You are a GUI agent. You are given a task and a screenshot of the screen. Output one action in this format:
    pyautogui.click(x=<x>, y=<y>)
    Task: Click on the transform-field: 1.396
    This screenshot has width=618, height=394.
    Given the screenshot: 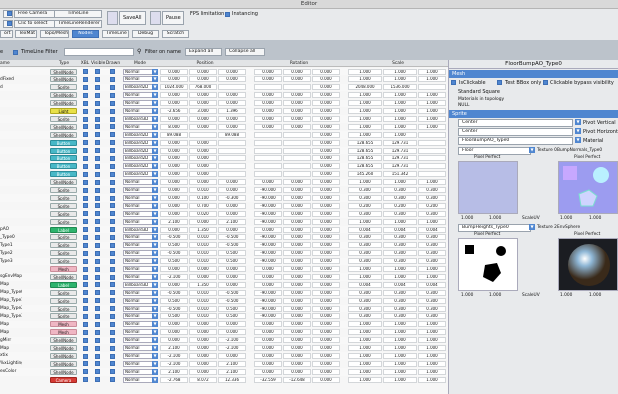 What is the action you would take?
    pyautogui.click(x=232, y=111)
    